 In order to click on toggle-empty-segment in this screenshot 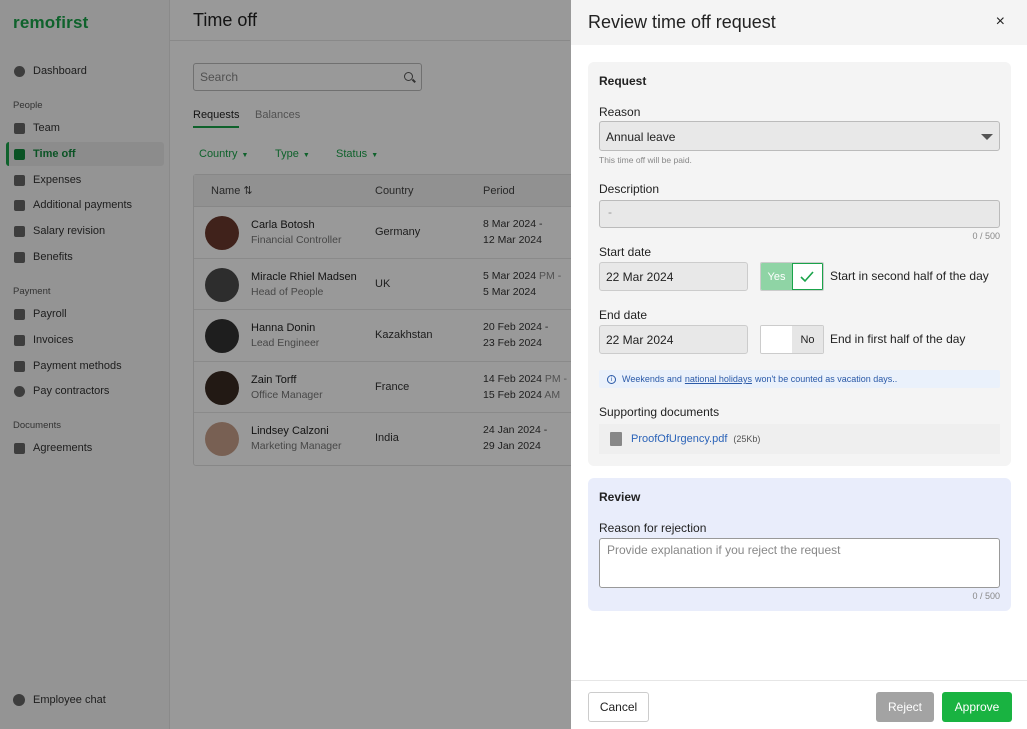, I will do `click(776, 339)`.